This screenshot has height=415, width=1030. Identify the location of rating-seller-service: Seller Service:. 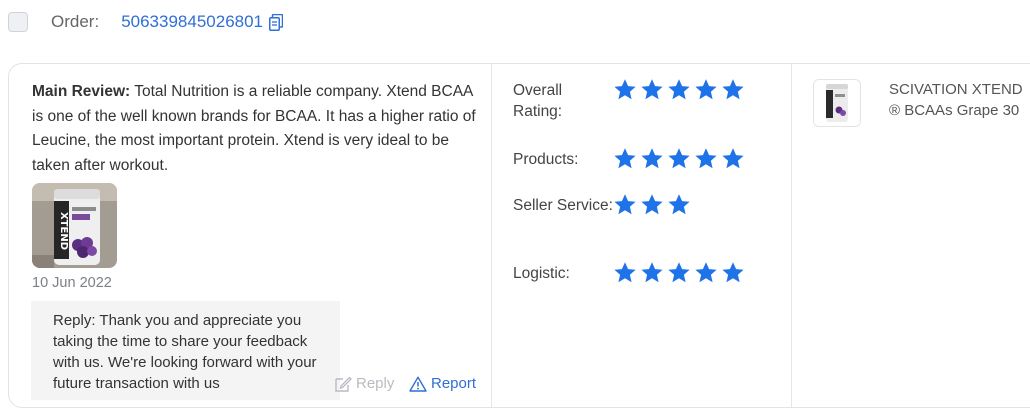
(603, 205).